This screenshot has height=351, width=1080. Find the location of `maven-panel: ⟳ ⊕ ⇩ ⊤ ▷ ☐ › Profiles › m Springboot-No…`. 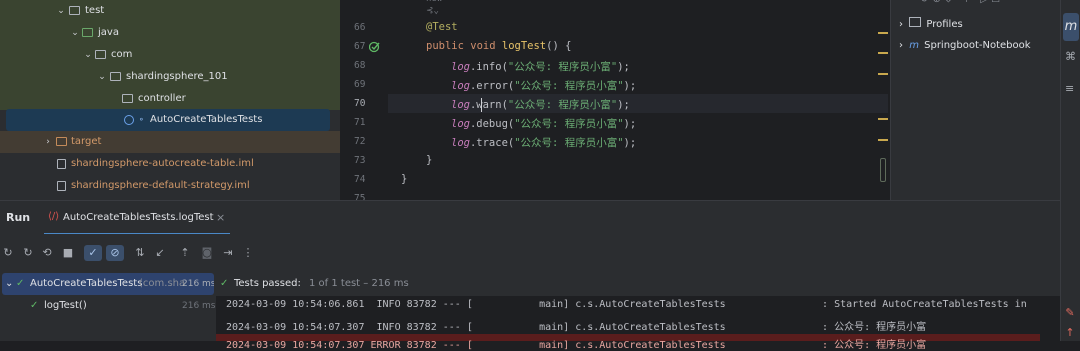

maven-panel: ⟳ ⊕ ⇩ ⊤ ▷ ☐ › Profiles › m Springboot-No… is located at coordinates (975, 100).